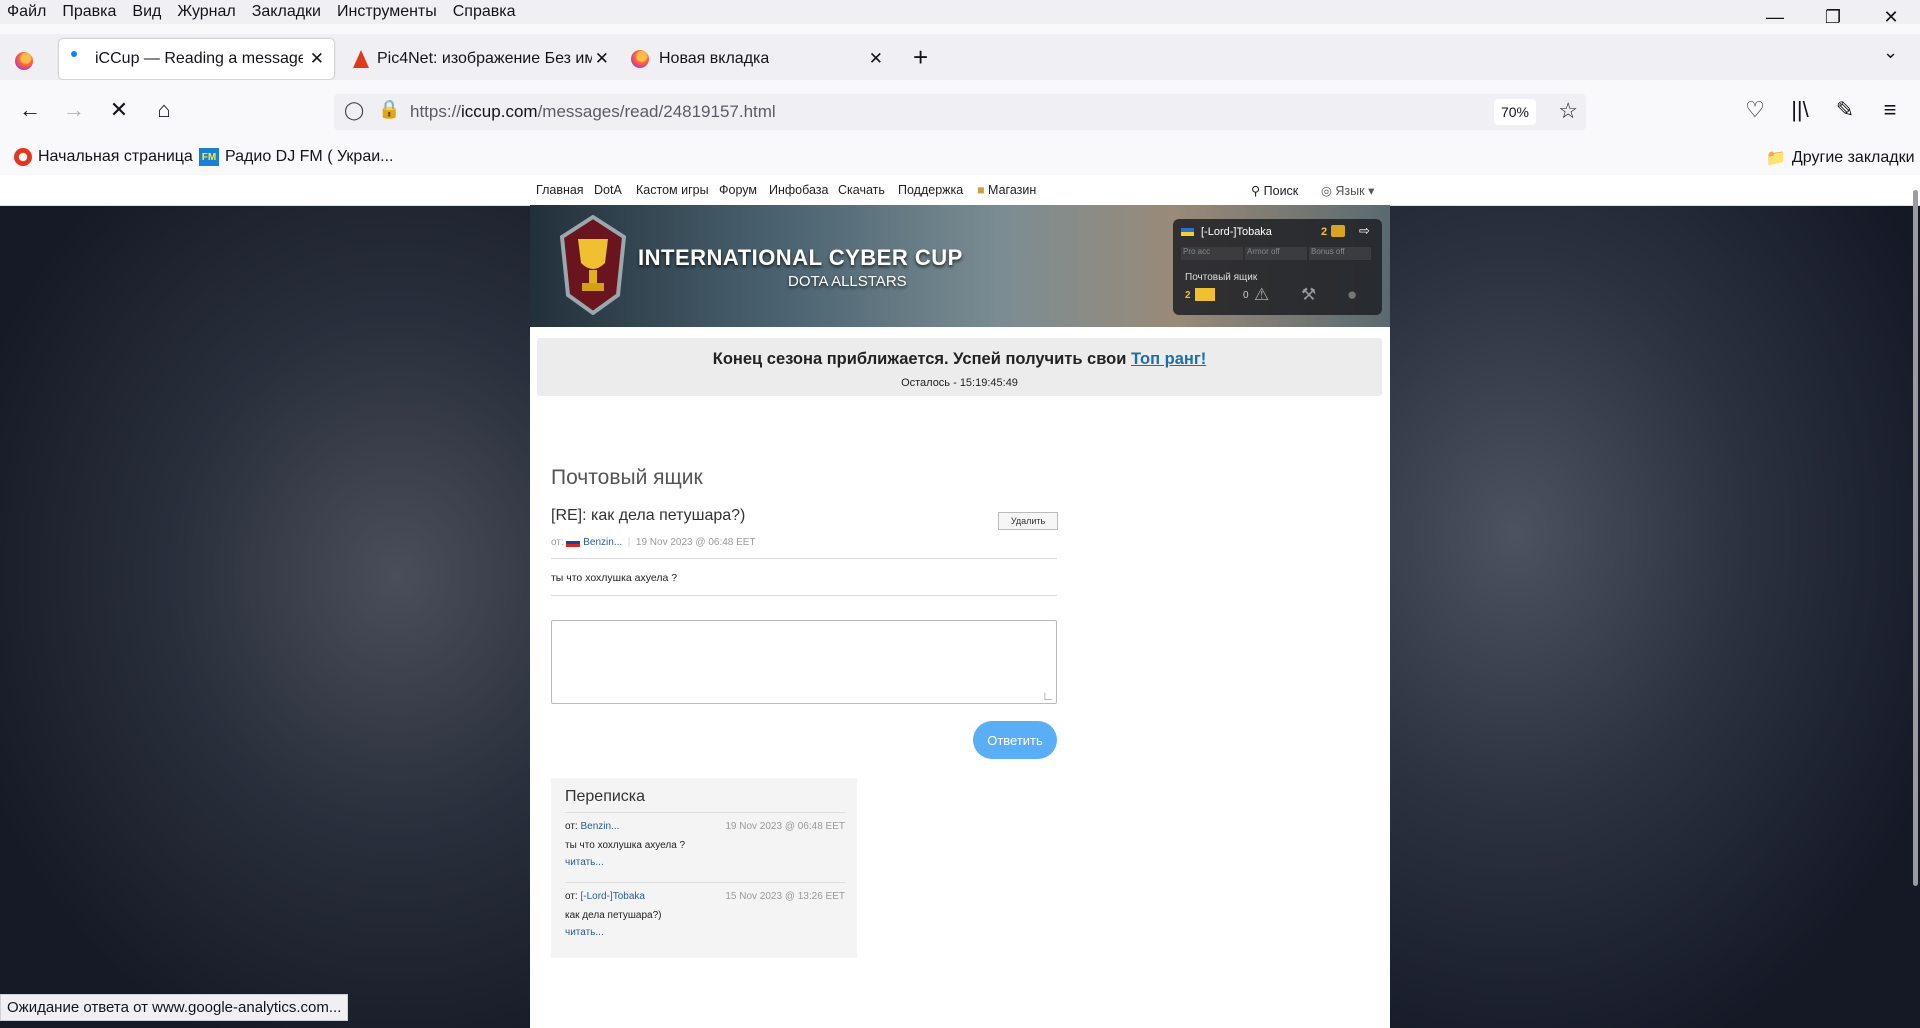  I want to click on message-body: ты что хохлушка ахуела ?, so click(614, 578).